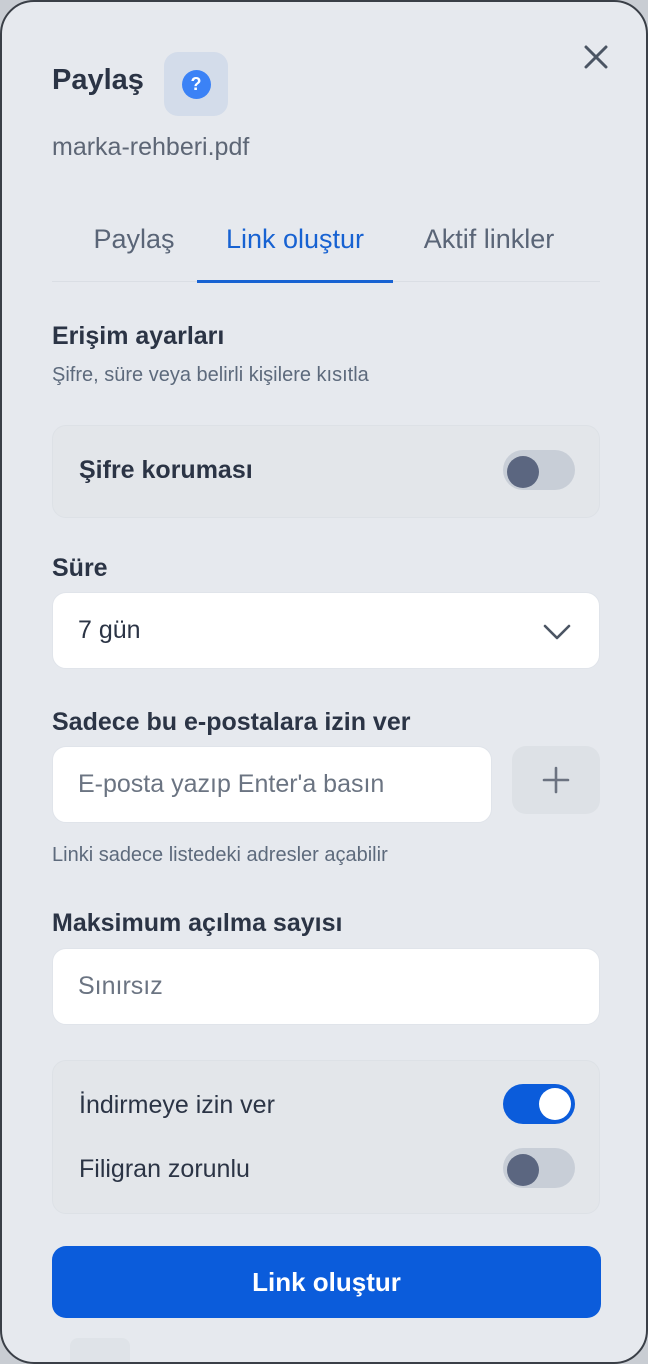  I want to click on help-icon: ?, so click(196, 84).